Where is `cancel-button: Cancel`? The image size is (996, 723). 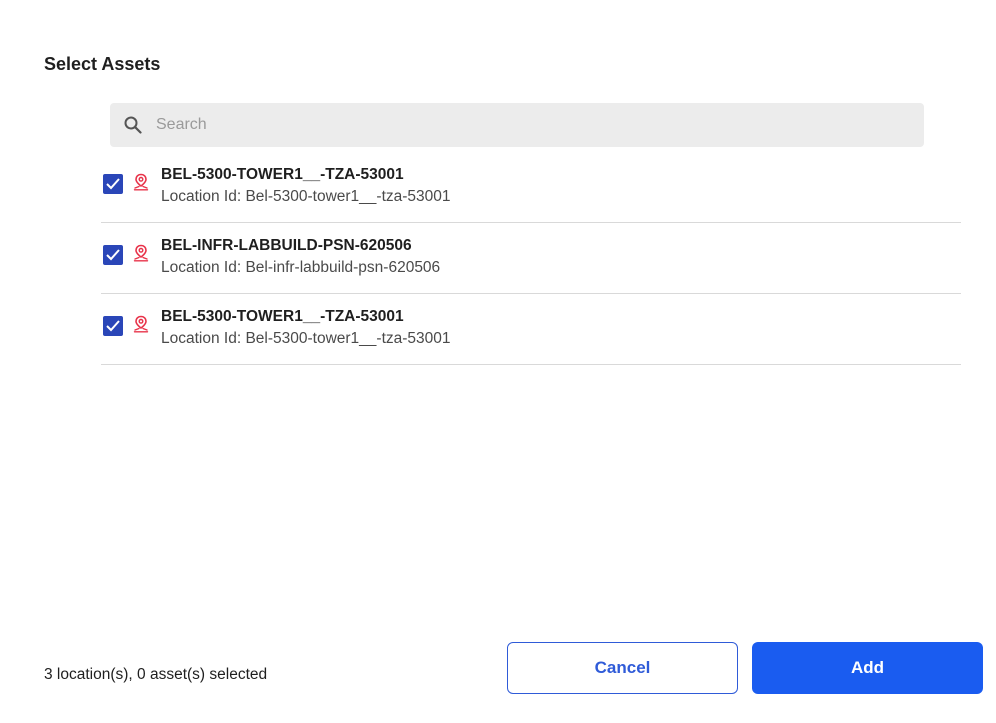
cancel-button: Cancel is located at coordinates (622, 668).